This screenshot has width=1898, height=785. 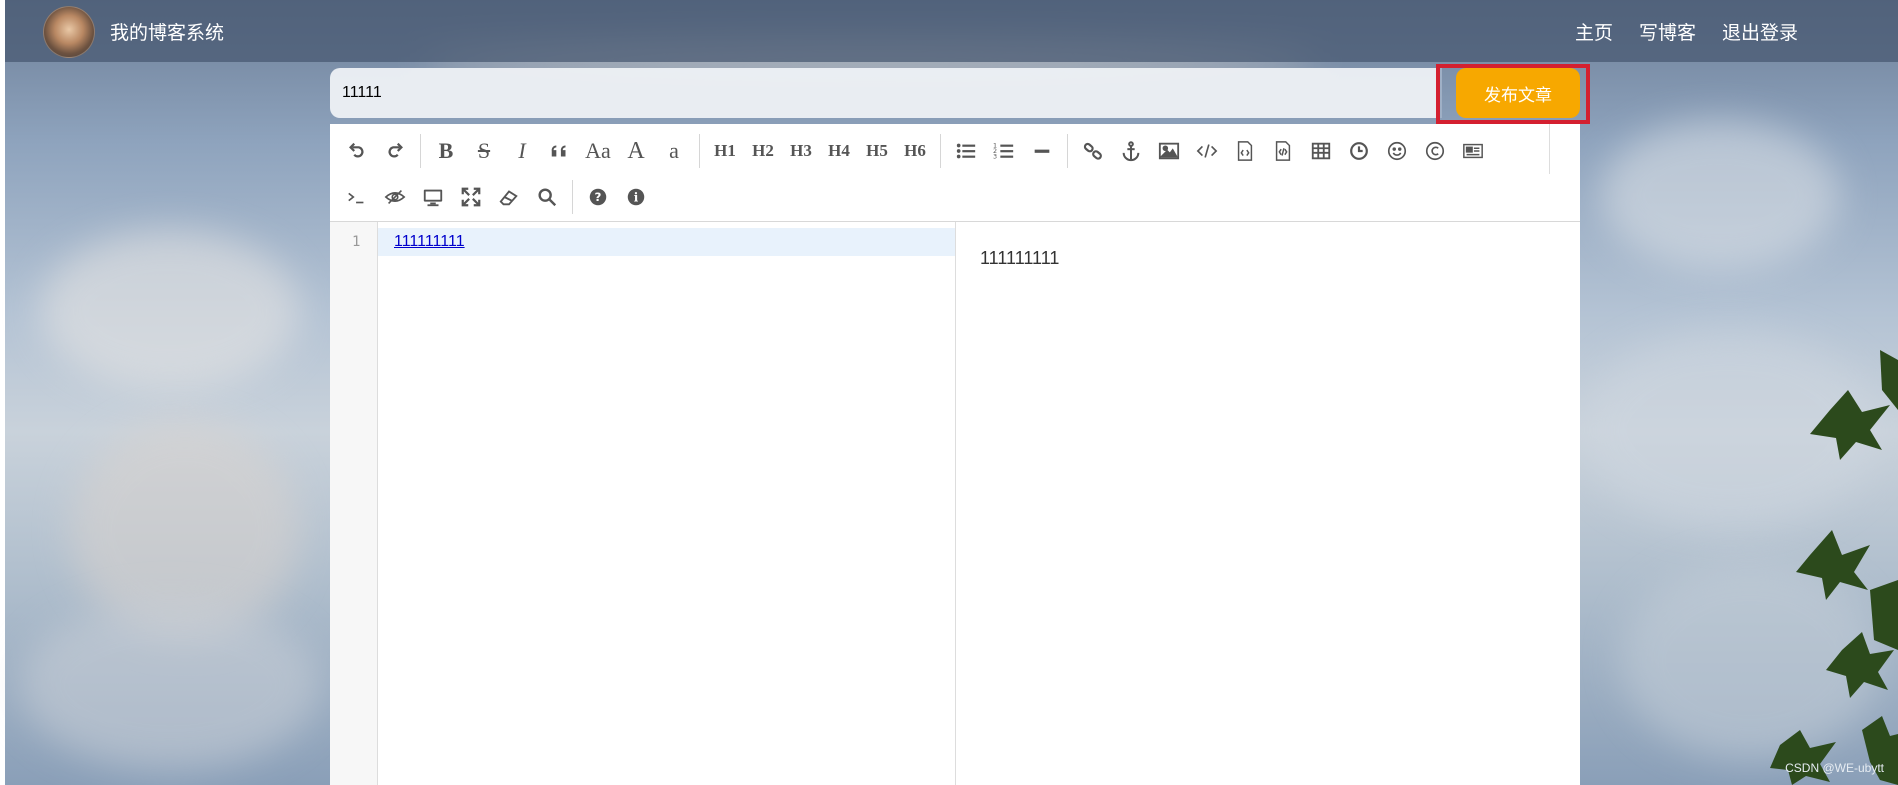 What do you see at coordinates (877, 151) in the screenshot?
I see `h5-button: H5` at bounding box center [877, 151].